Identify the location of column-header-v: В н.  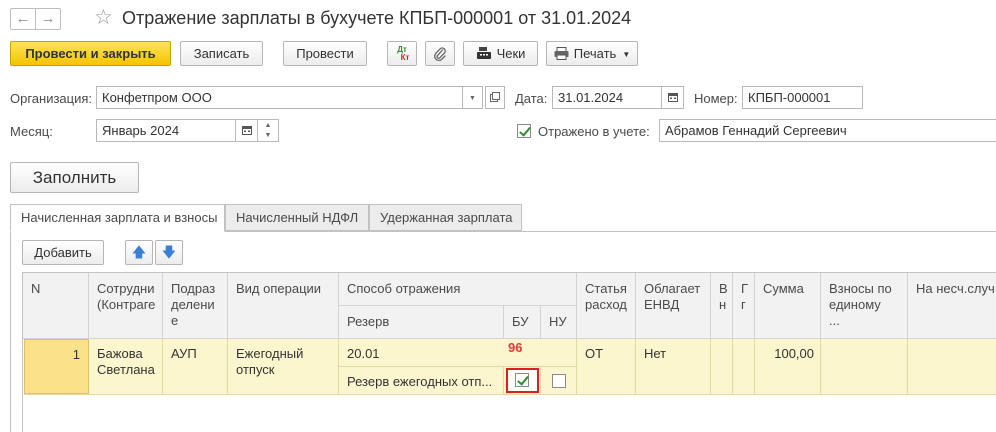
(722, 306).